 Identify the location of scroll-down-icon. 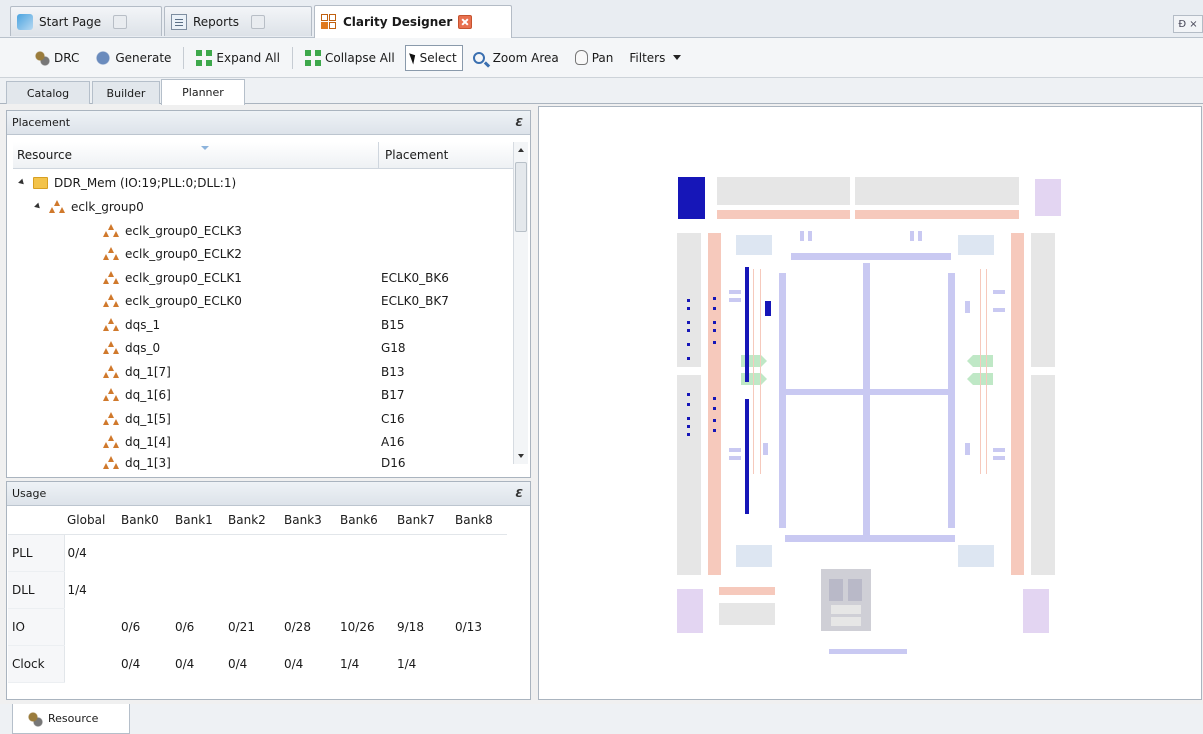
(521, 456).